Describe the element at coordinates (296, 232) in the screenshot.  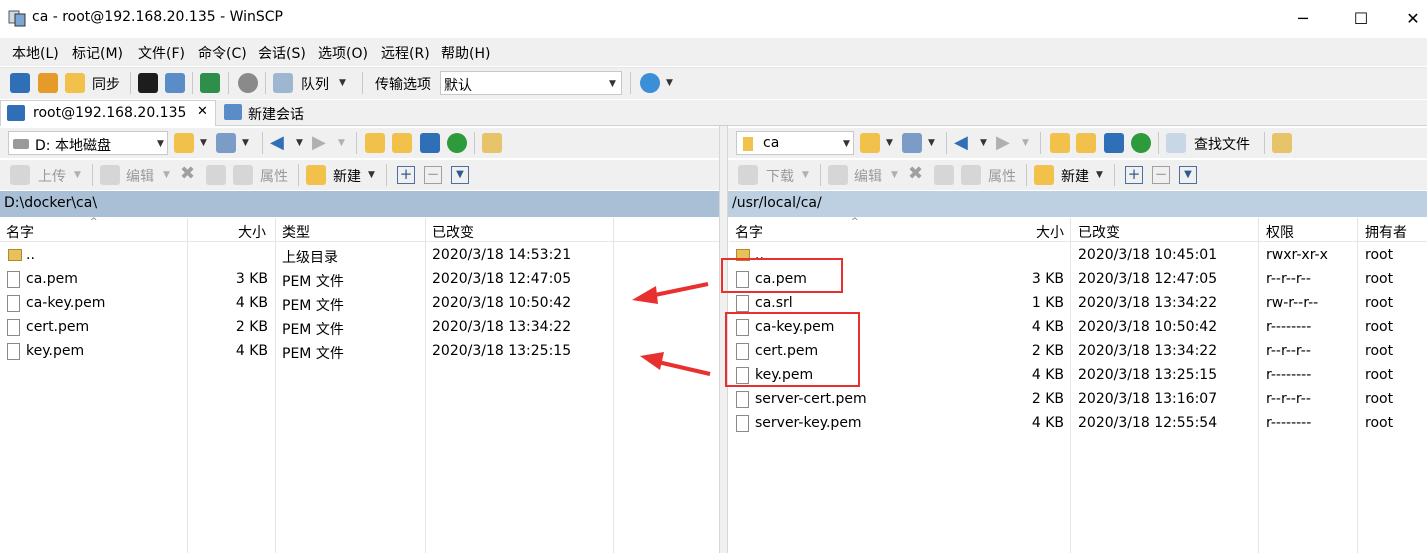
I see `col-type: 类型` at that location.